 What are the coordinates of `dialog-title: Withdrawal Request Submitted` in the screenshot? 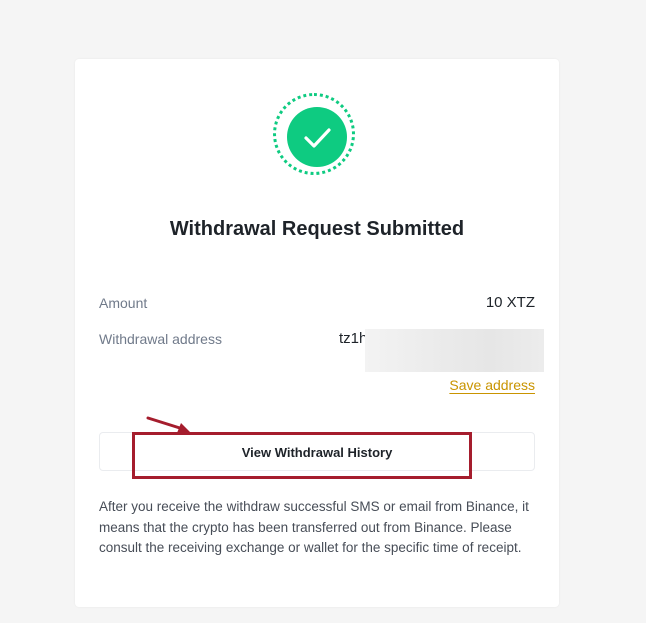 It's located at (317, 229).